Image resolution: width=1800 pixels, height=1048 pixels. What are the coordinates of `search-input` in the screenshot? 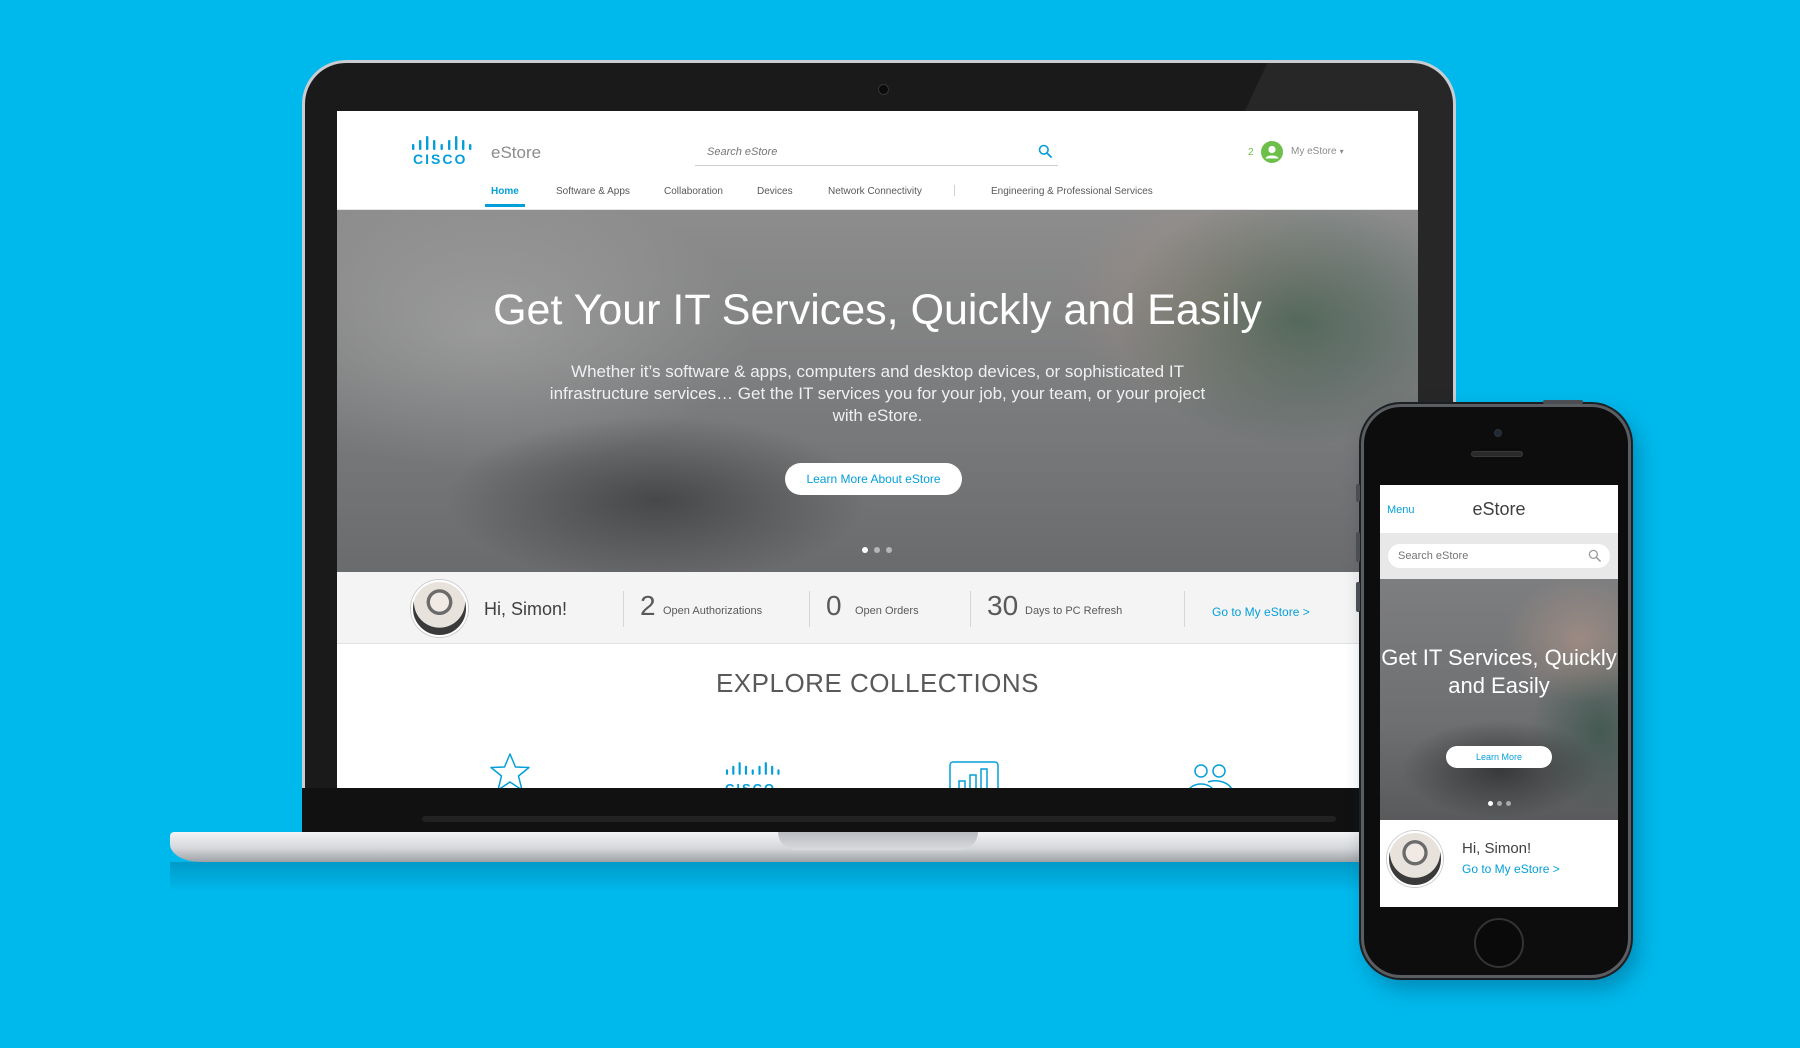 It's located at (860, 152).